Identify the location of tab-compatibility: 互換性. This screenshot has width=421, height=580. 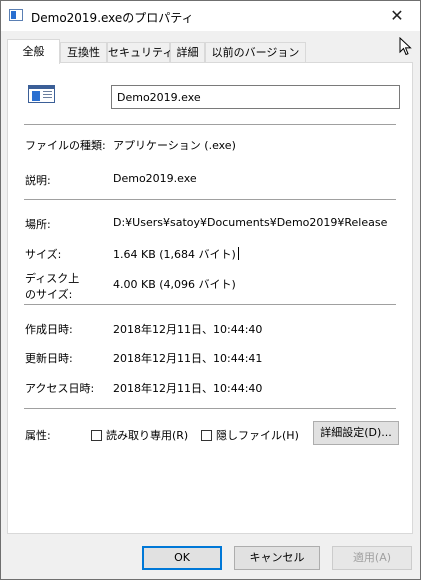
(83, 52).